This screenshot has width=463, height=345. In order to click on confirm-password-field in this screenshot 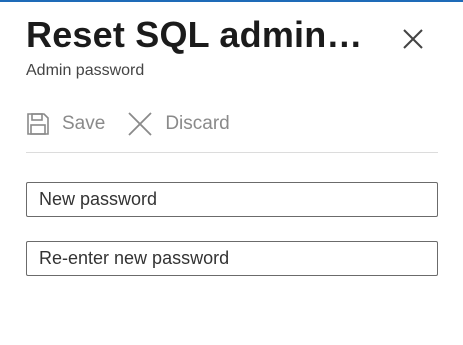, I will do `click(232, 258)`.